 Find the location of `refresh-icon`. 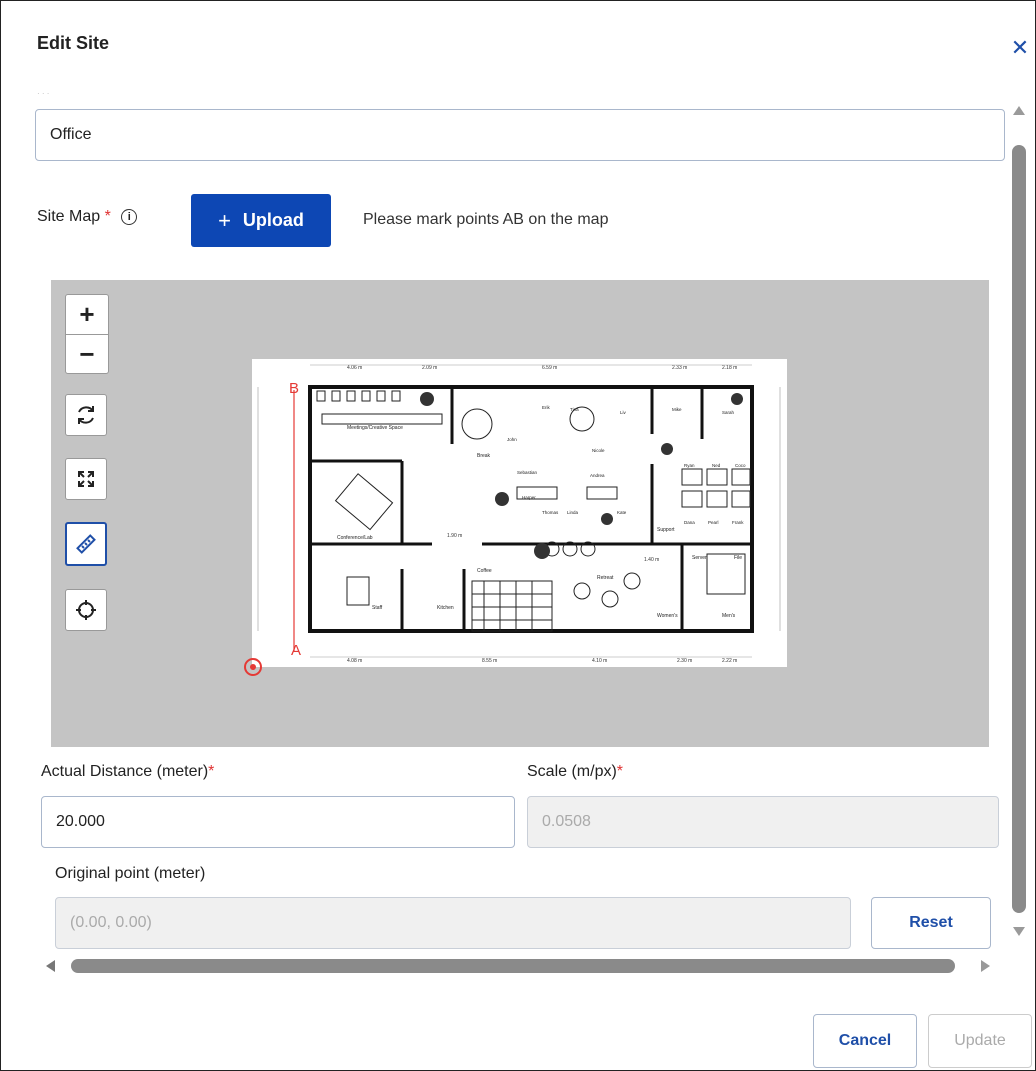

refresh-icon is located at coordinates (86, 415).